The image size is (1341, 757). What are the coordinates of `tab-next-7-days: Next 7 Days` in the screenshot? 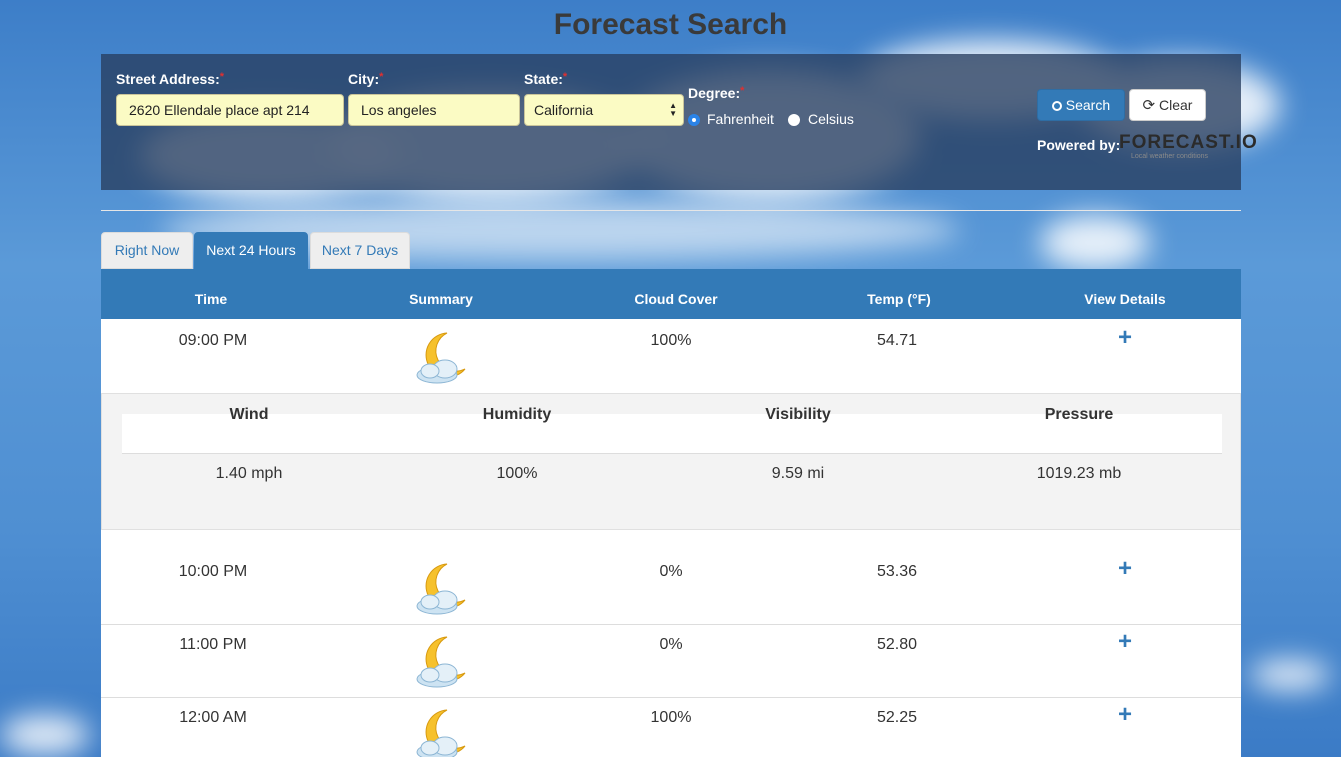 It's located at (360, 250).